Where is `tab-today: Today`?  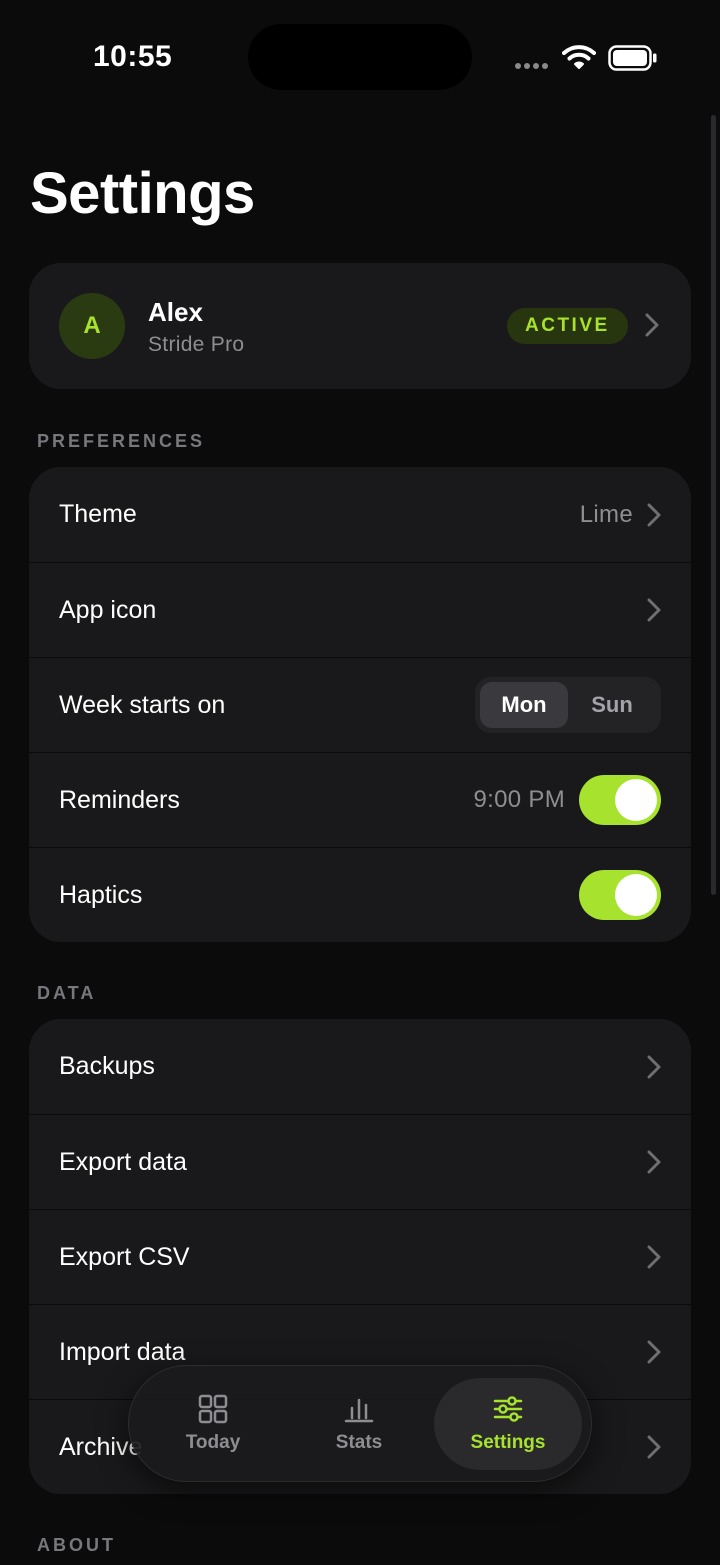
tab-today: Today is located at coordinates (213, 1424).